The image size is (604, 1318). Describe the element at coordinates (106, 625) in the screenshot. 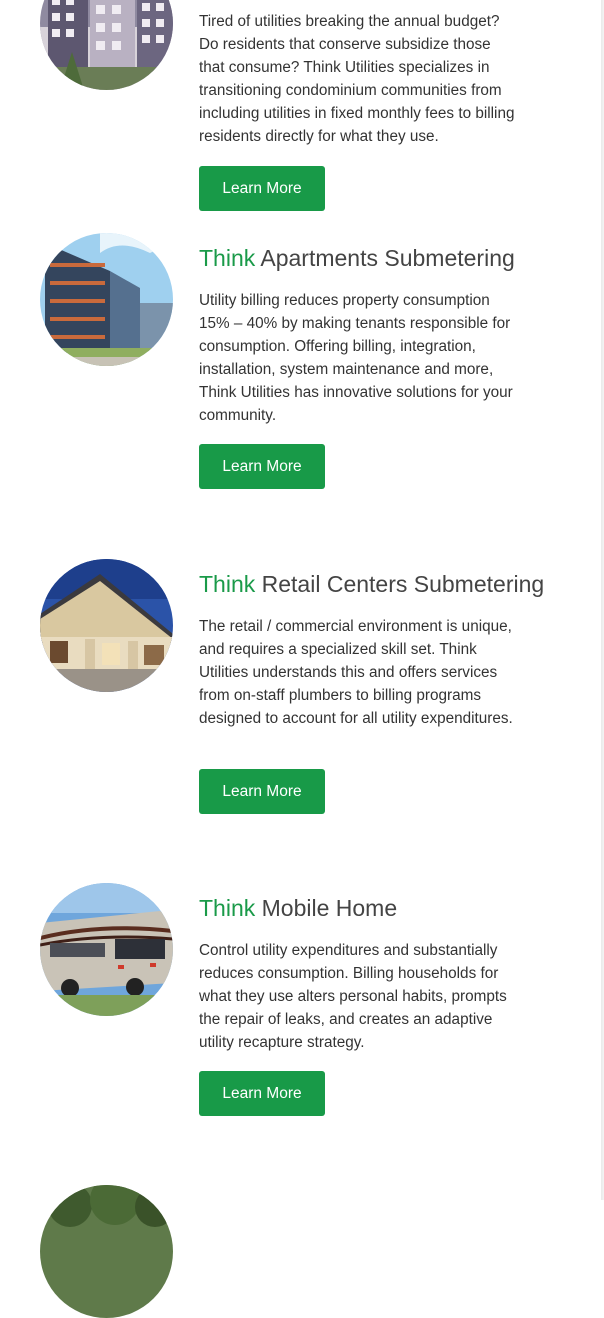

I see `retail-center-photo` at that location.